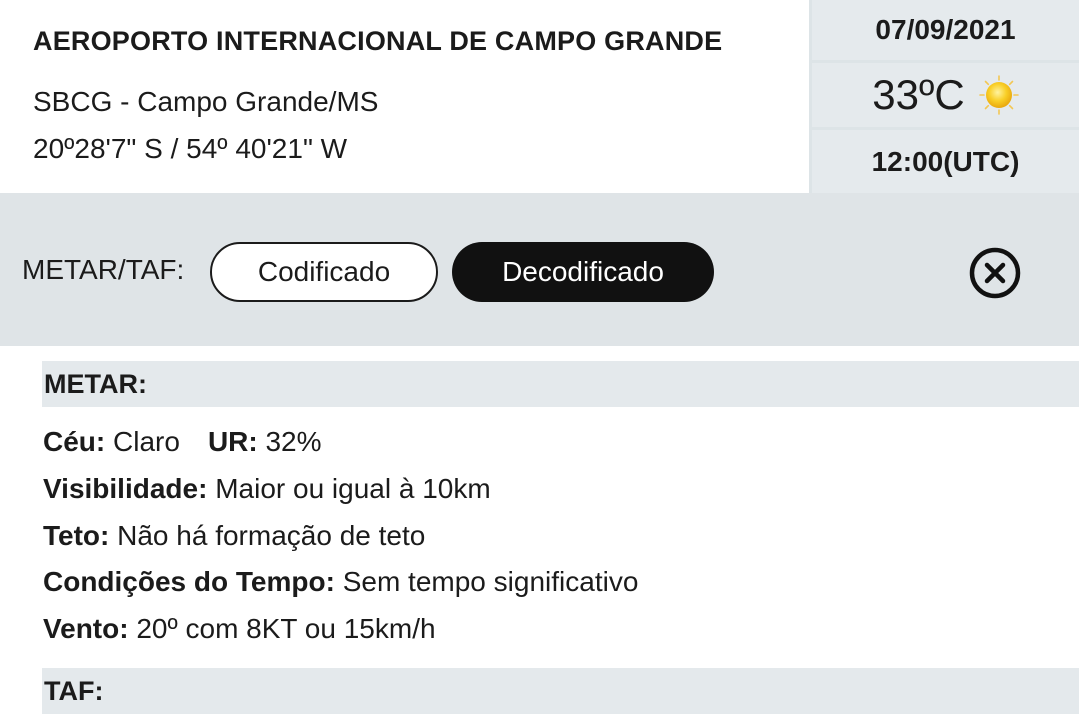  Describe the element at coordinates (232, 441) in the screenshot. I see `humidity-label: UR:` at that location.